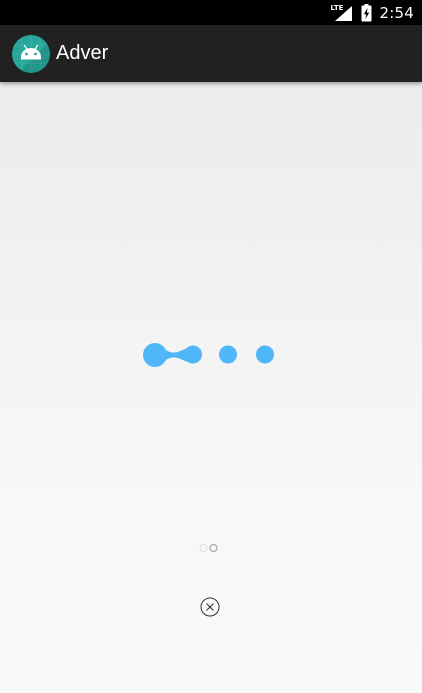 The width and height of the screenshot is (422, 693). What do you see at coordinates (211, 53) in the screenshot?
I see `app-toolbar: Adver` at bounding box center [211, 53].